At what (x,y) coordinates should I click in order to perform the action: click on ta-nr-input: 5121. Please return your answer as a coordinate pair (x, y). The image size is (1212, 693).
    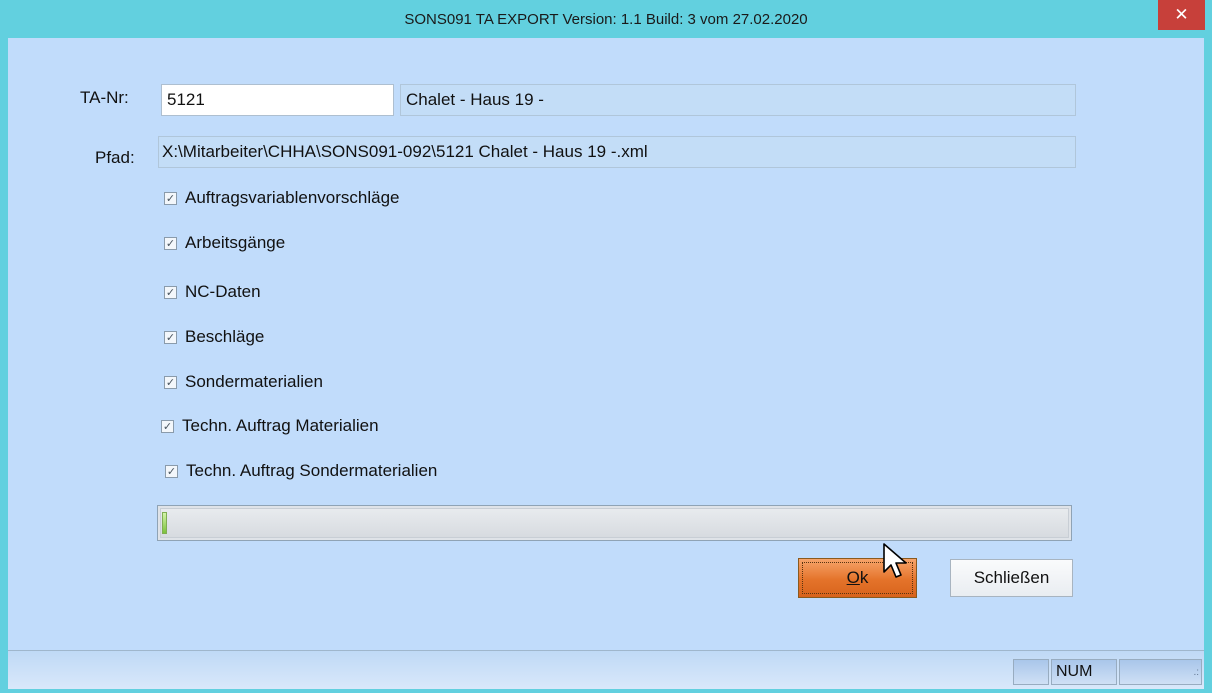
    Looking at the image, I should click on (277, 100).